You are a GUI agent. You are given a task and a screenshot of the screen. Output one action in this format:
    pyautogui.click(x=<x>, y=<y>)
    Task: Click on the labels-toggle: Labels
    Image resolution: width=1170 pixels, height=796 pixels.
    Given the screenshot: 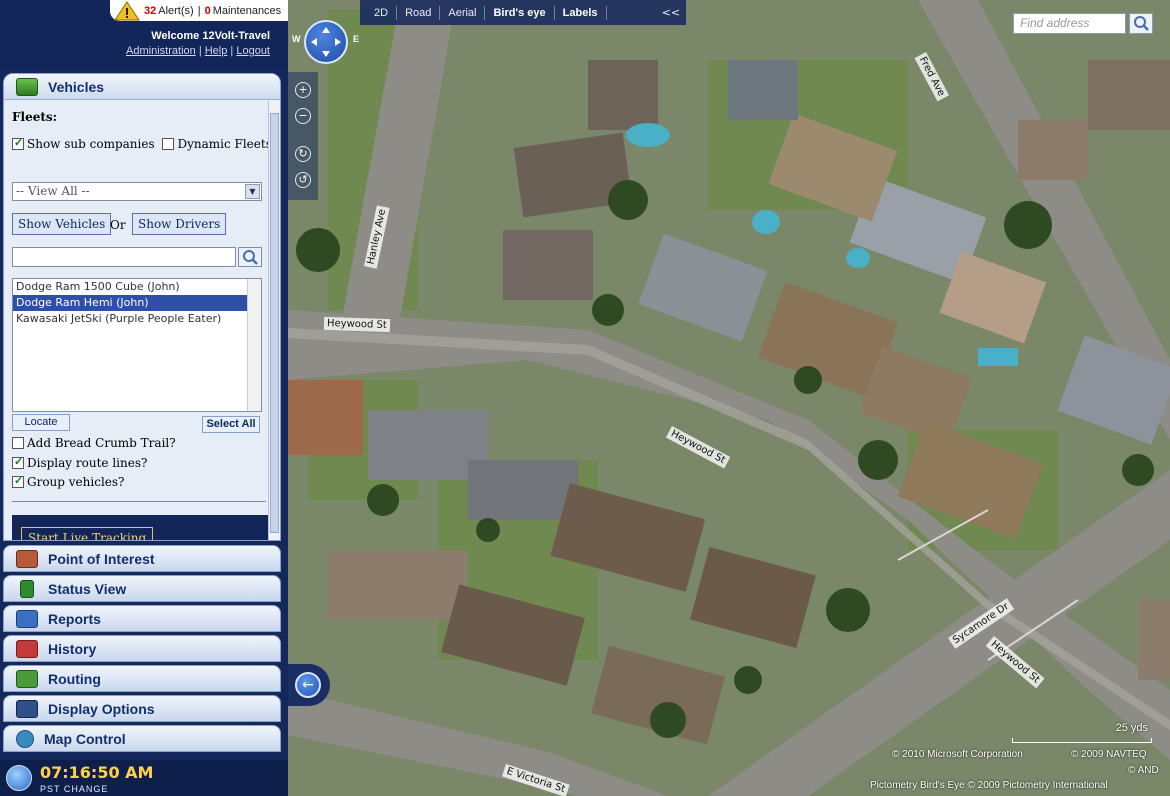 What is the action you would take?
    pyautogui.click(x=580, y=13)
    